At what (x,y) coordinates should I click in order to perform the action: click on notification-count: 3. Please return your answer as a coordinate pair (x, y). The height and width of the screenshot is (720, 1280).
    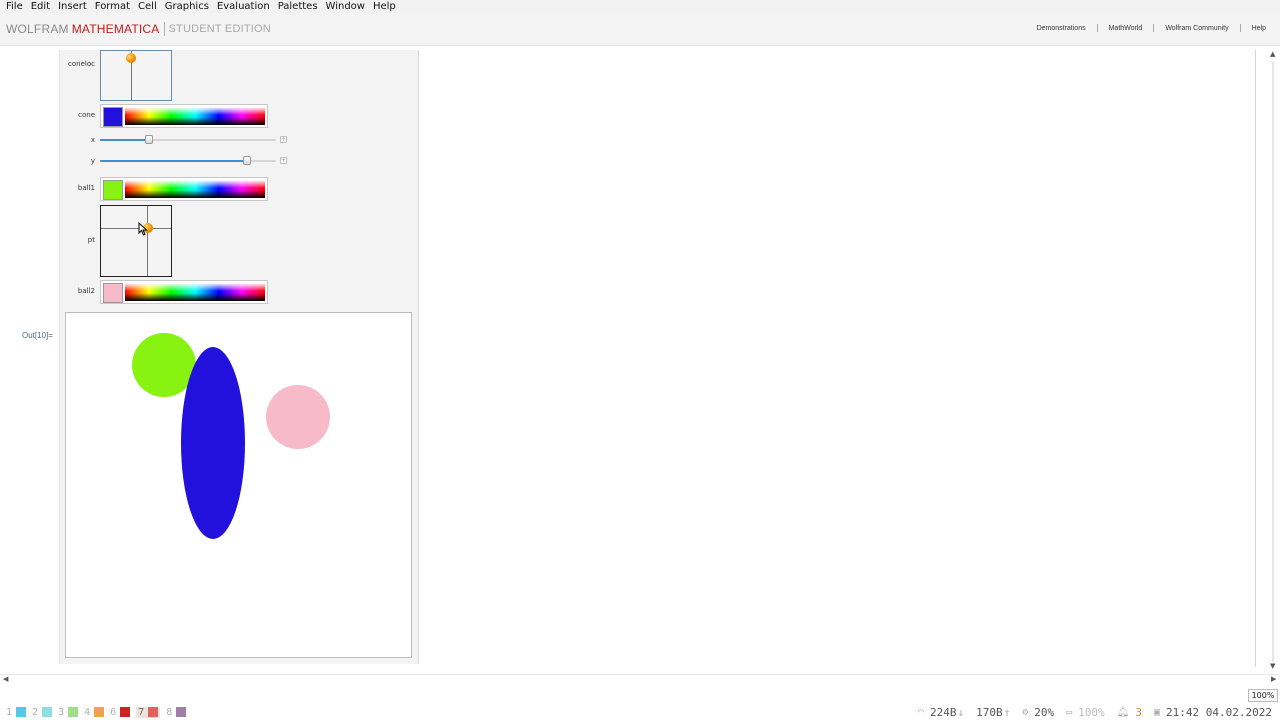
    Looking at the image, I should click on (1138, 712).